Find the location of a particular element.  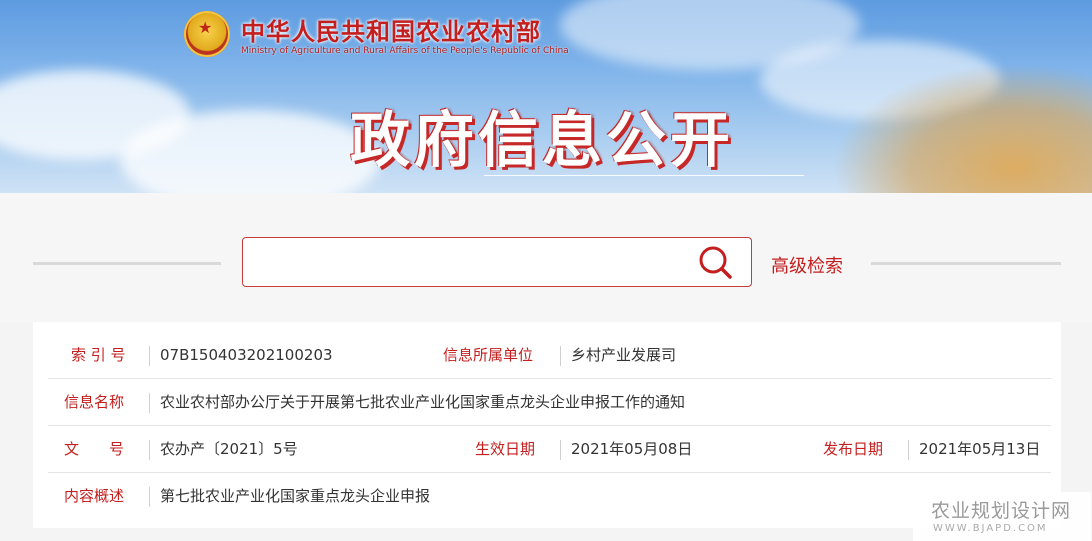

search-input is located at coordinates (465, 263).